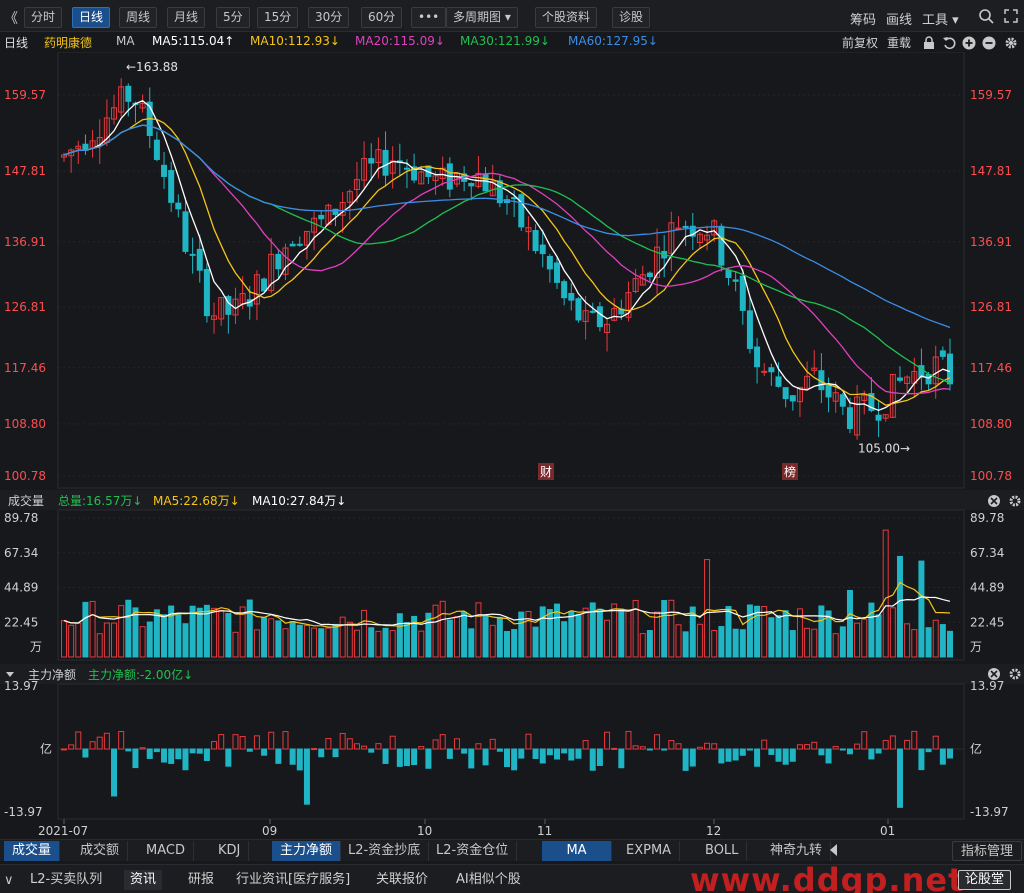 The image size is (1024, 893). Describe the element at coordinates (293, 880) in the screenshot. I see `bottom-tab-3: 行业资讯[医疗服务]` at that location.